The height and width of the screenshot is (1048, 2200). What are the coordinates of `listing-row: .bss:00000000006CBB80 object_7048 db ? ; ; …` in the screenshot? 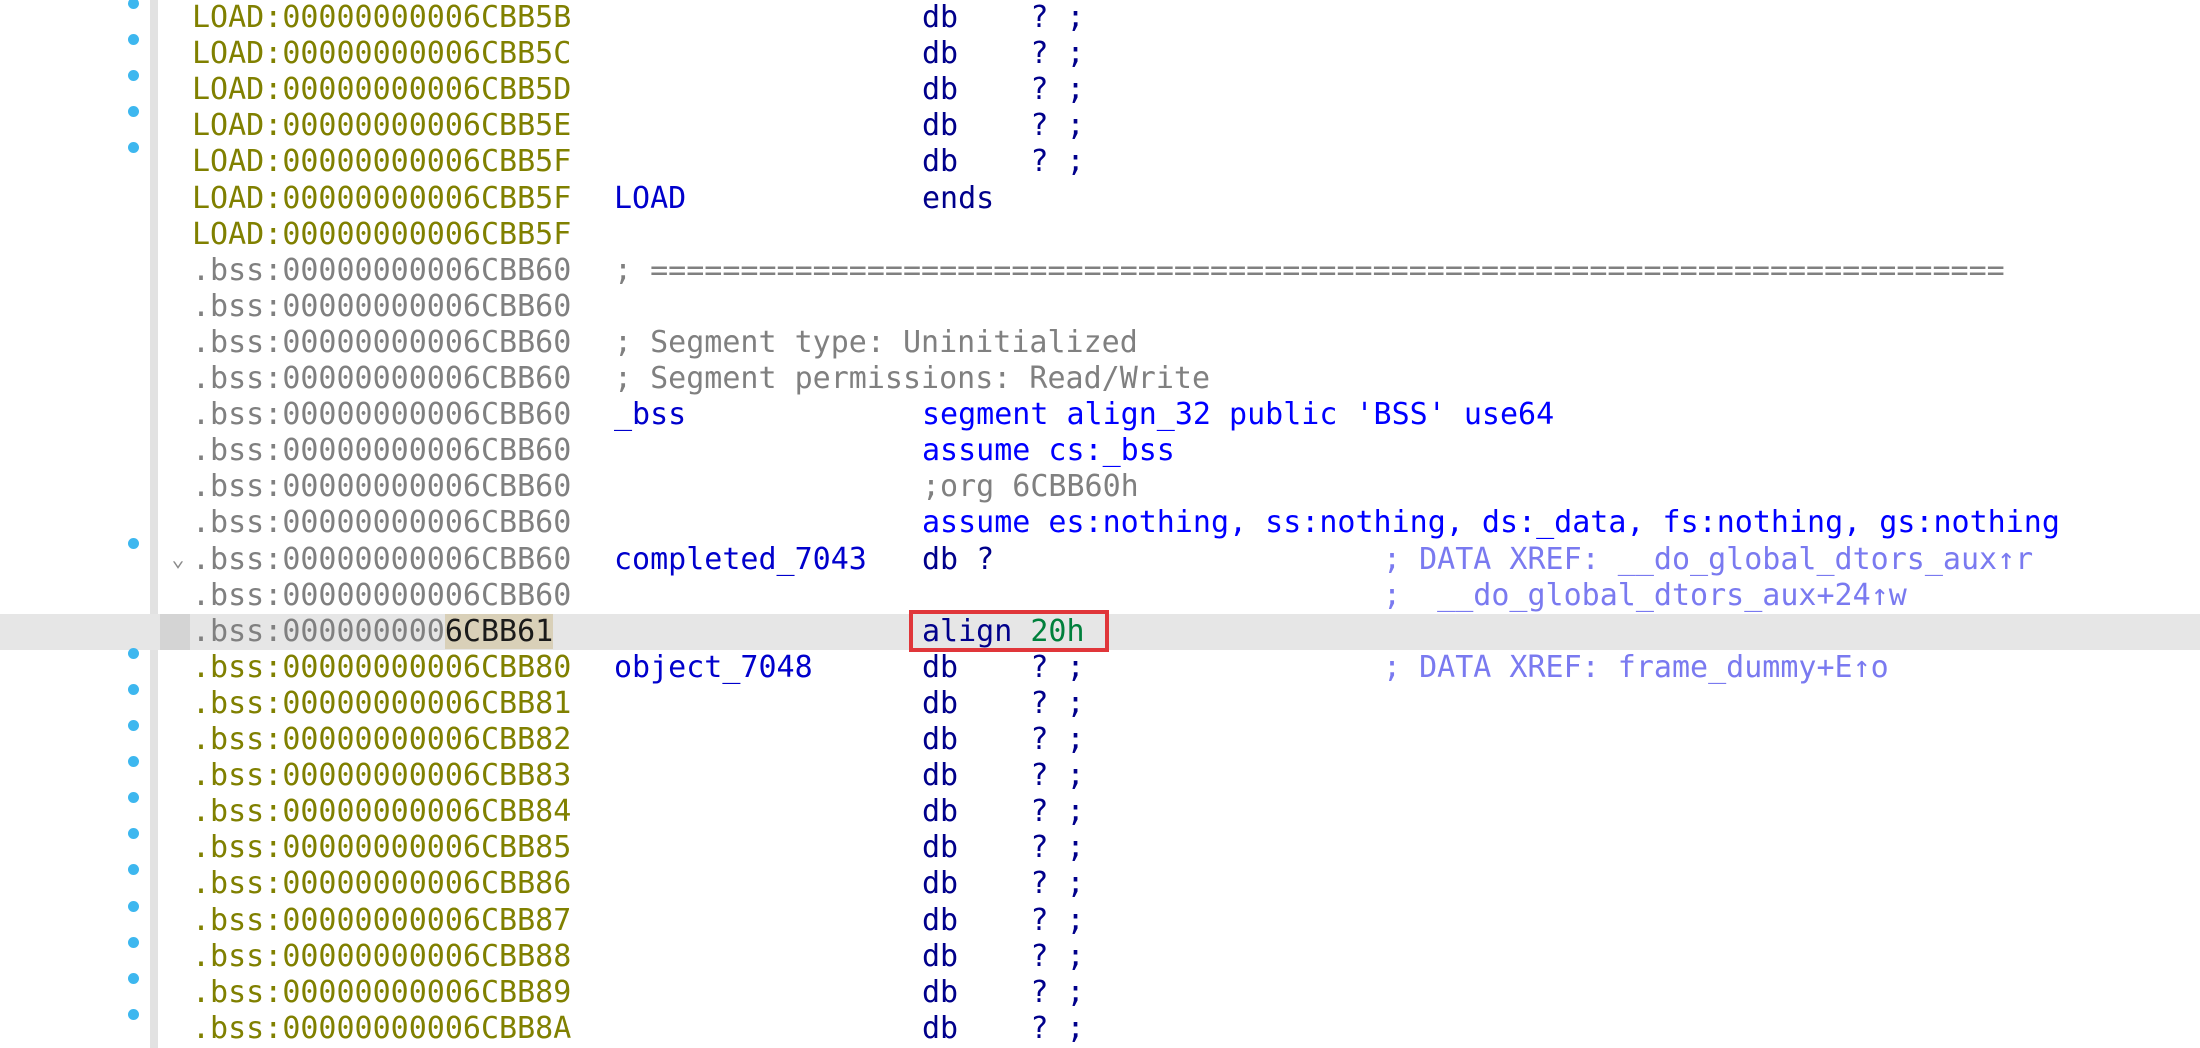 It's located at (1100, 666).